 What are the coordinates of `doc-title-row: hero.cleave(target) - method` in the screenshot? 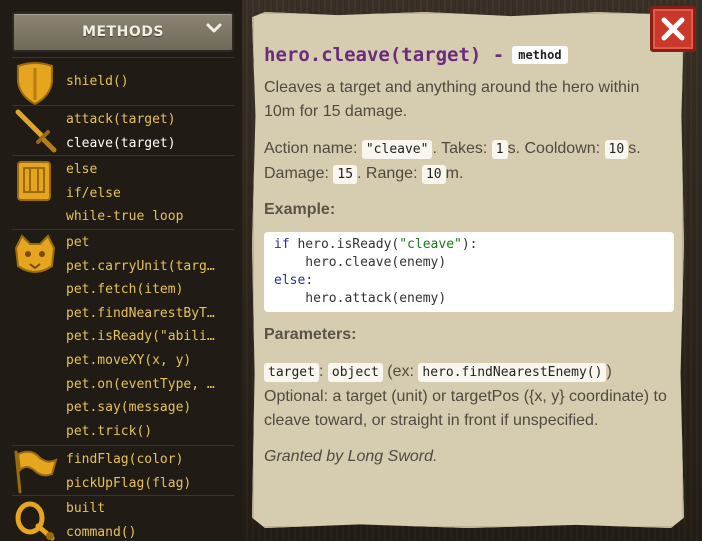 It's located at (469, 55).